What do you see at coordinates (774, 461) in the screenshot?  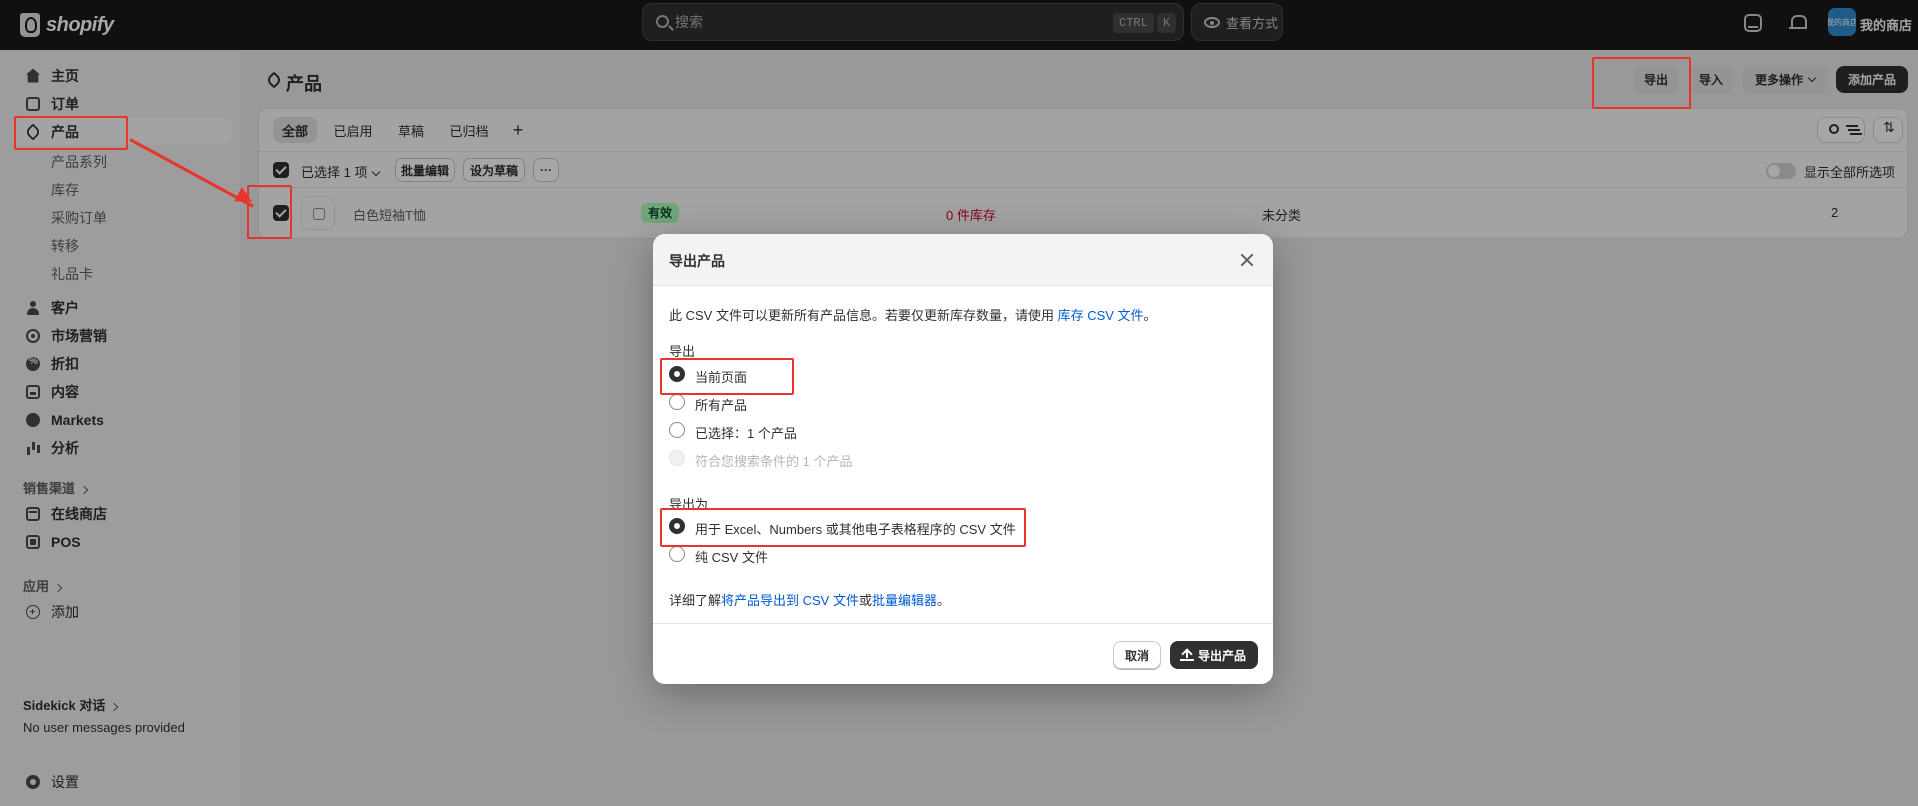 I see `radio-label: 符合您搜索条件的 1 个产品` at bounding box center [774, 461].